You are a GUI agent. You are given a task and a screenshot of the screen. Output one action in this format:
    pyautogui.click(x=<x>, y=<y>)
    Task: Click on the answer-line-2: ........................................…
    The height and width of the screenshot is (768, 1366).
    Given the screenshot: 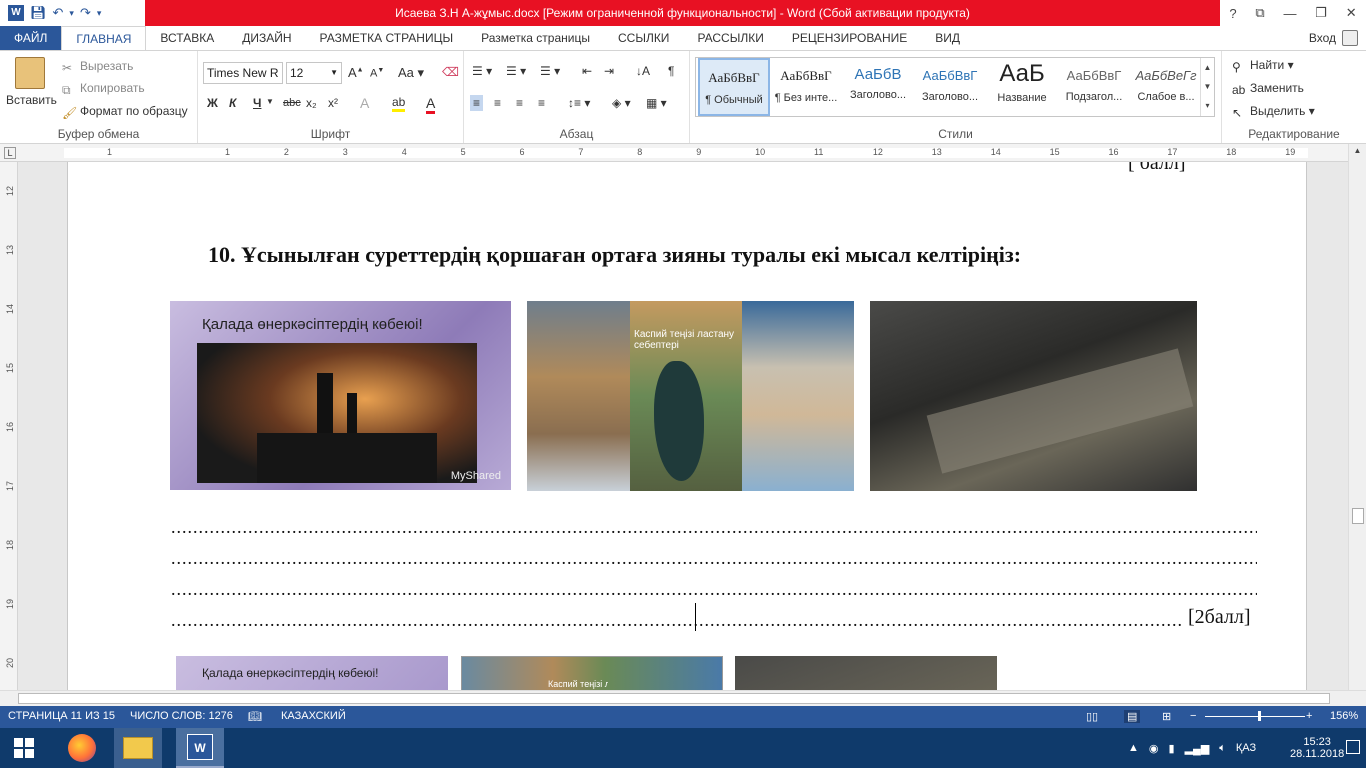 What is the action you would take?
    pyautogui.click(x=714, y=558)
    